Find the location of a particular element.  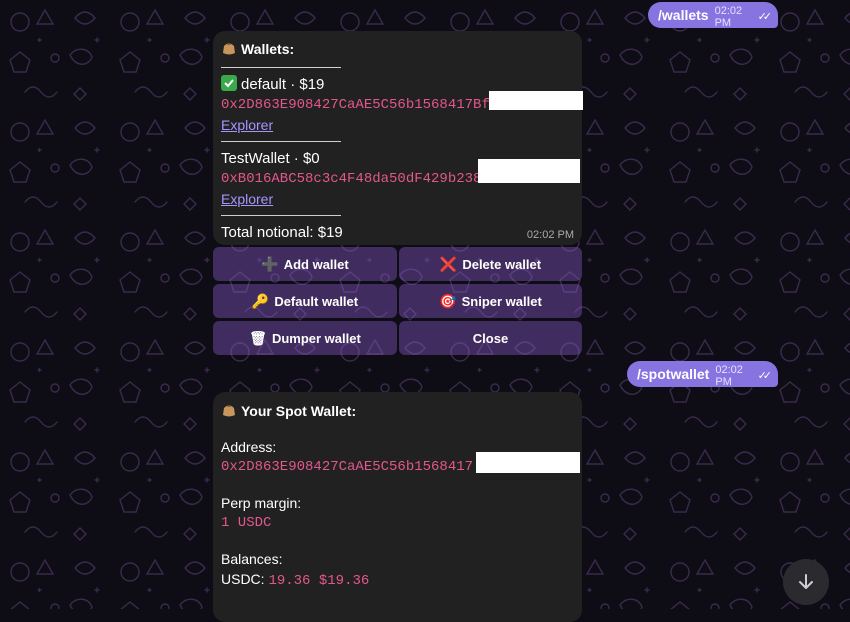

key-icon: 🔑 is located at coordinates (260, 300).